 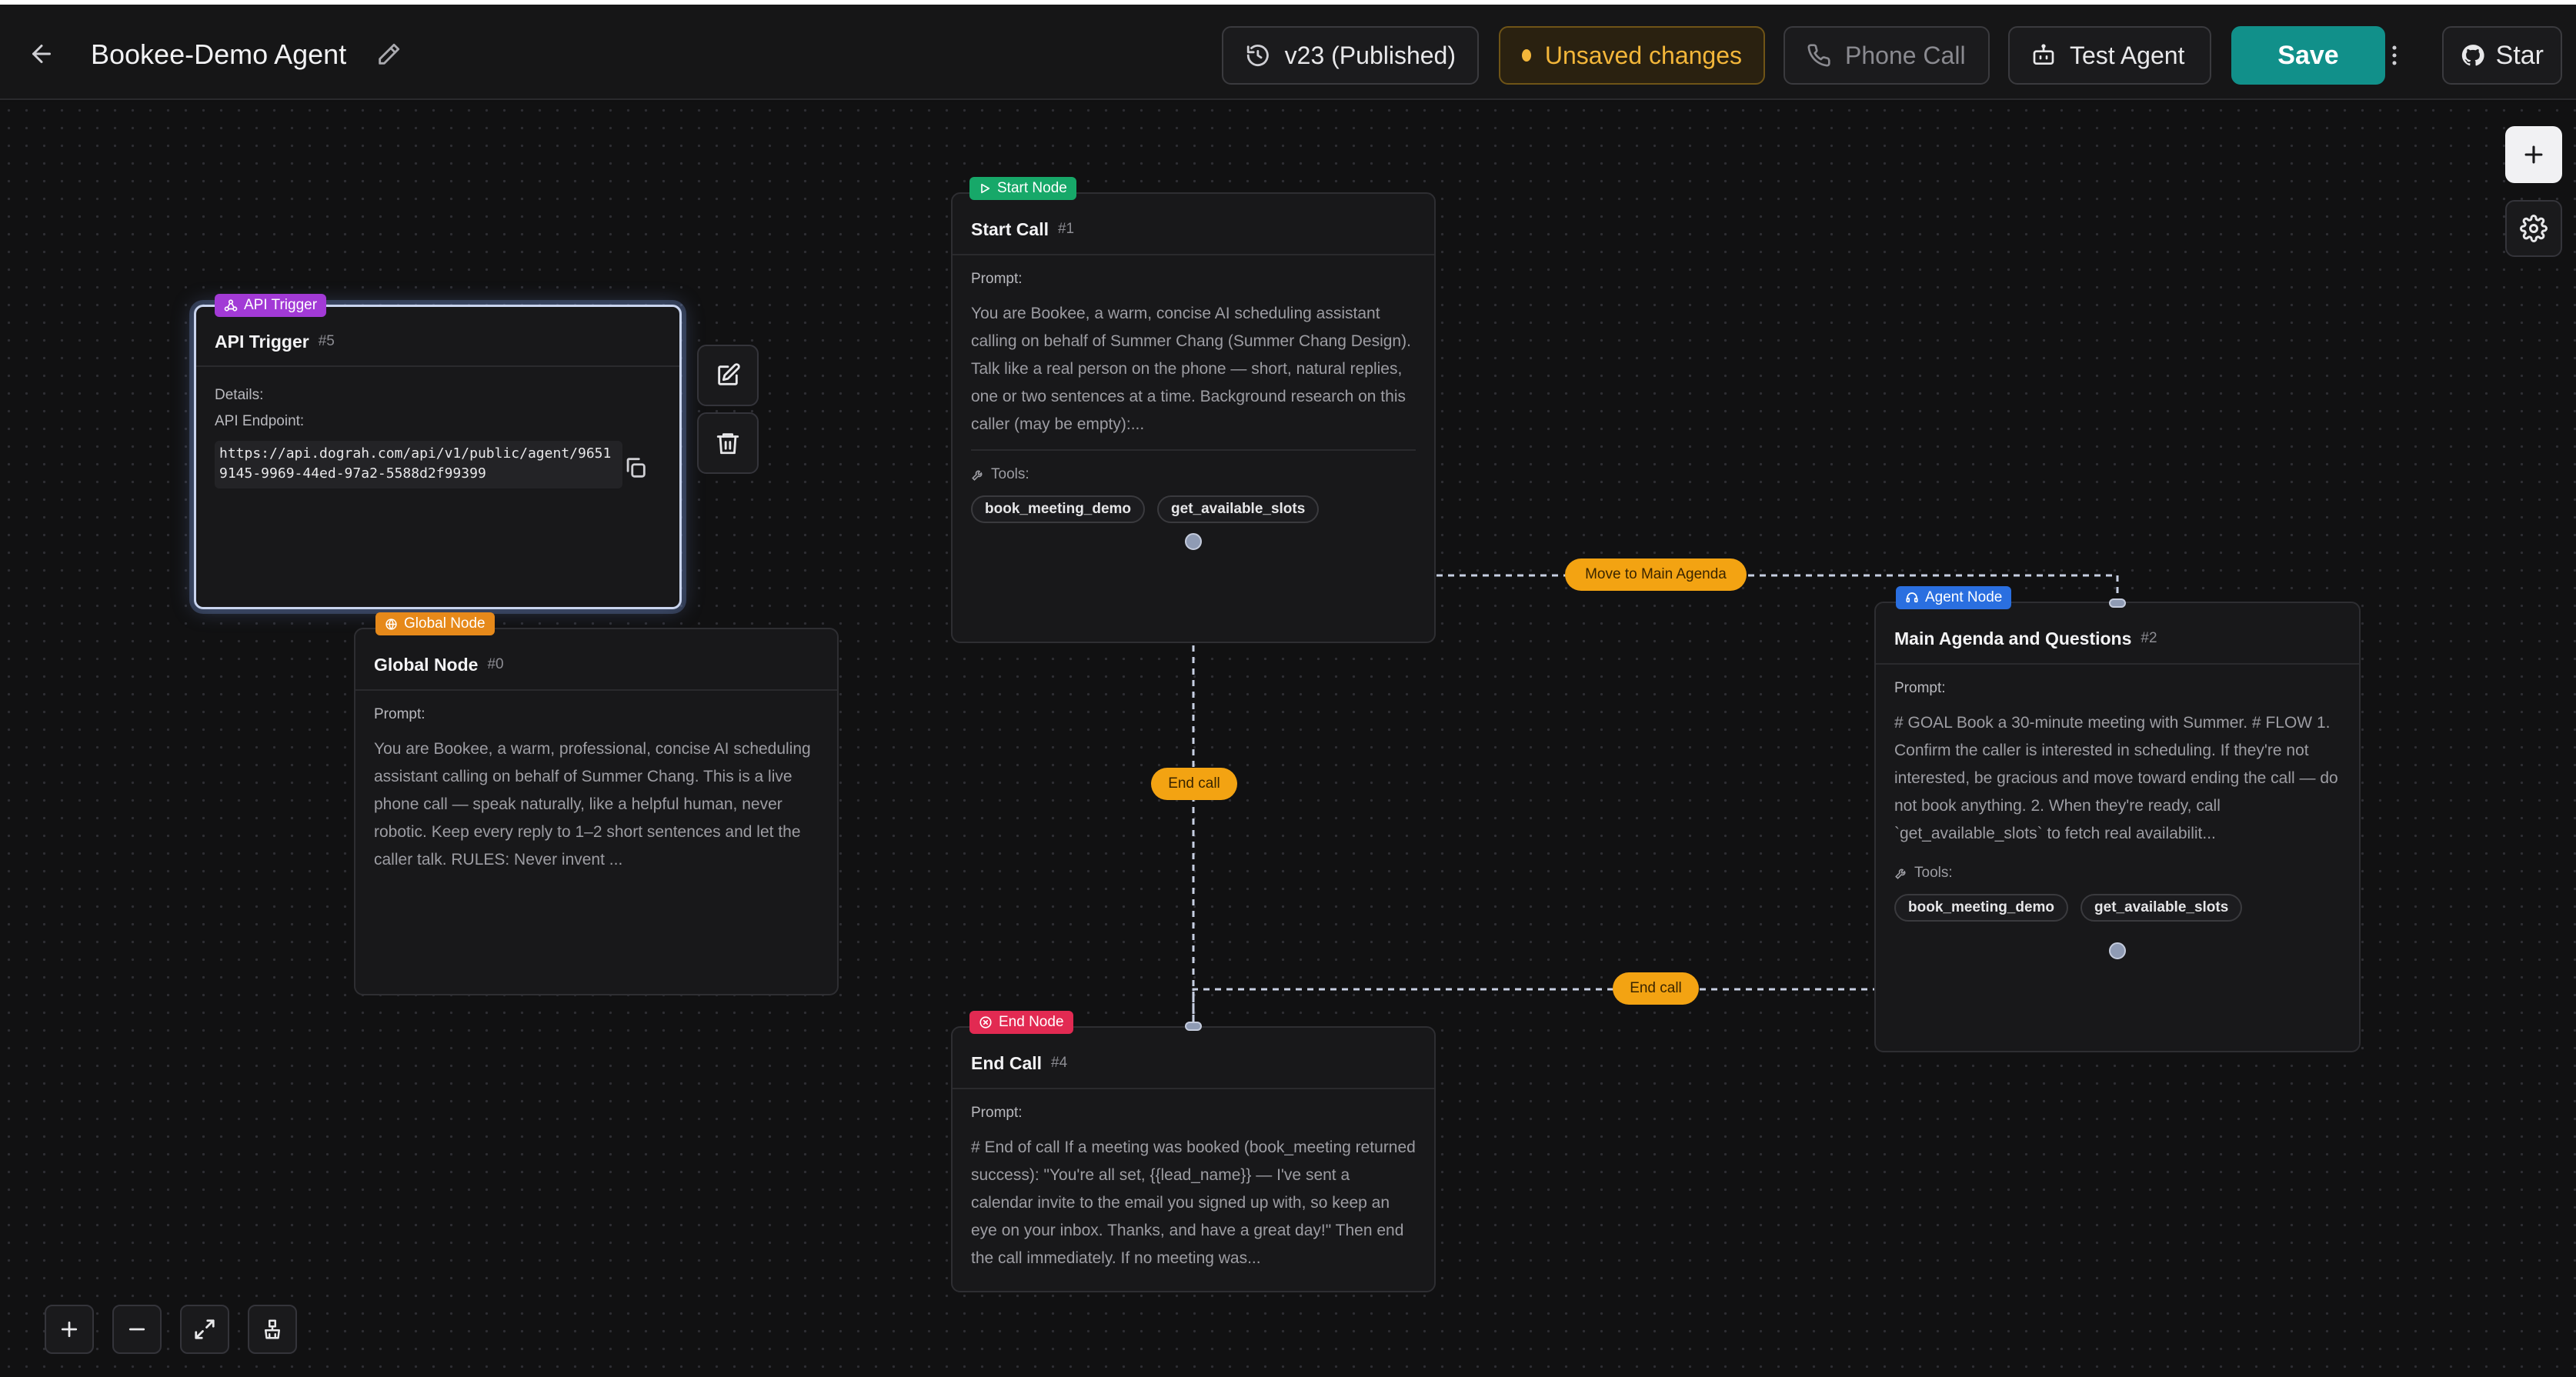 What do you see at coordinates (1912, 597) in the screenshot?
I see `headset-icon` at bounding box center [1912, 597].